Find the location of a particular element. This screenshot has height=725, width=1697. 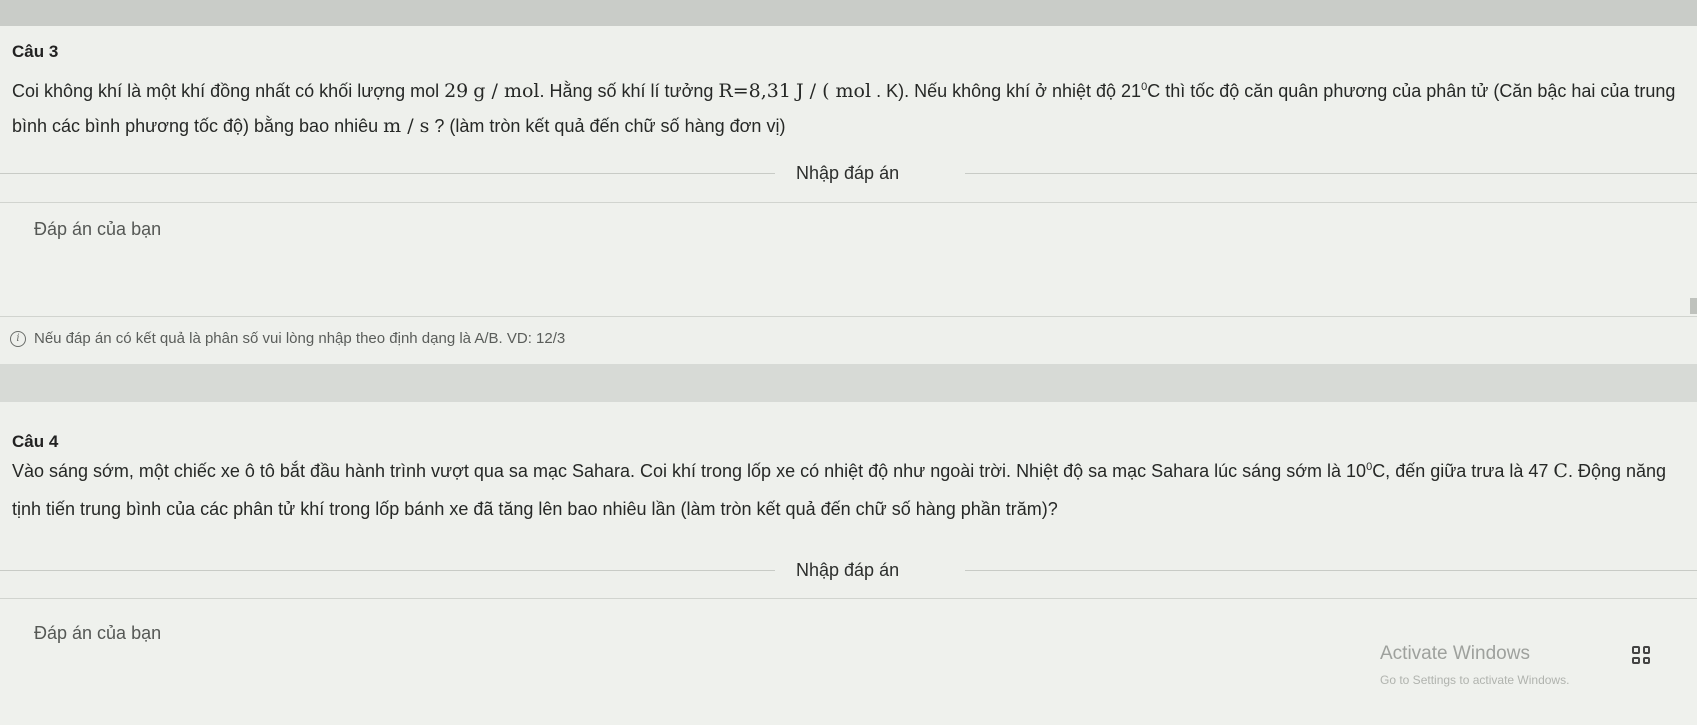

windows-icon is located at coordinates (1641, 655).